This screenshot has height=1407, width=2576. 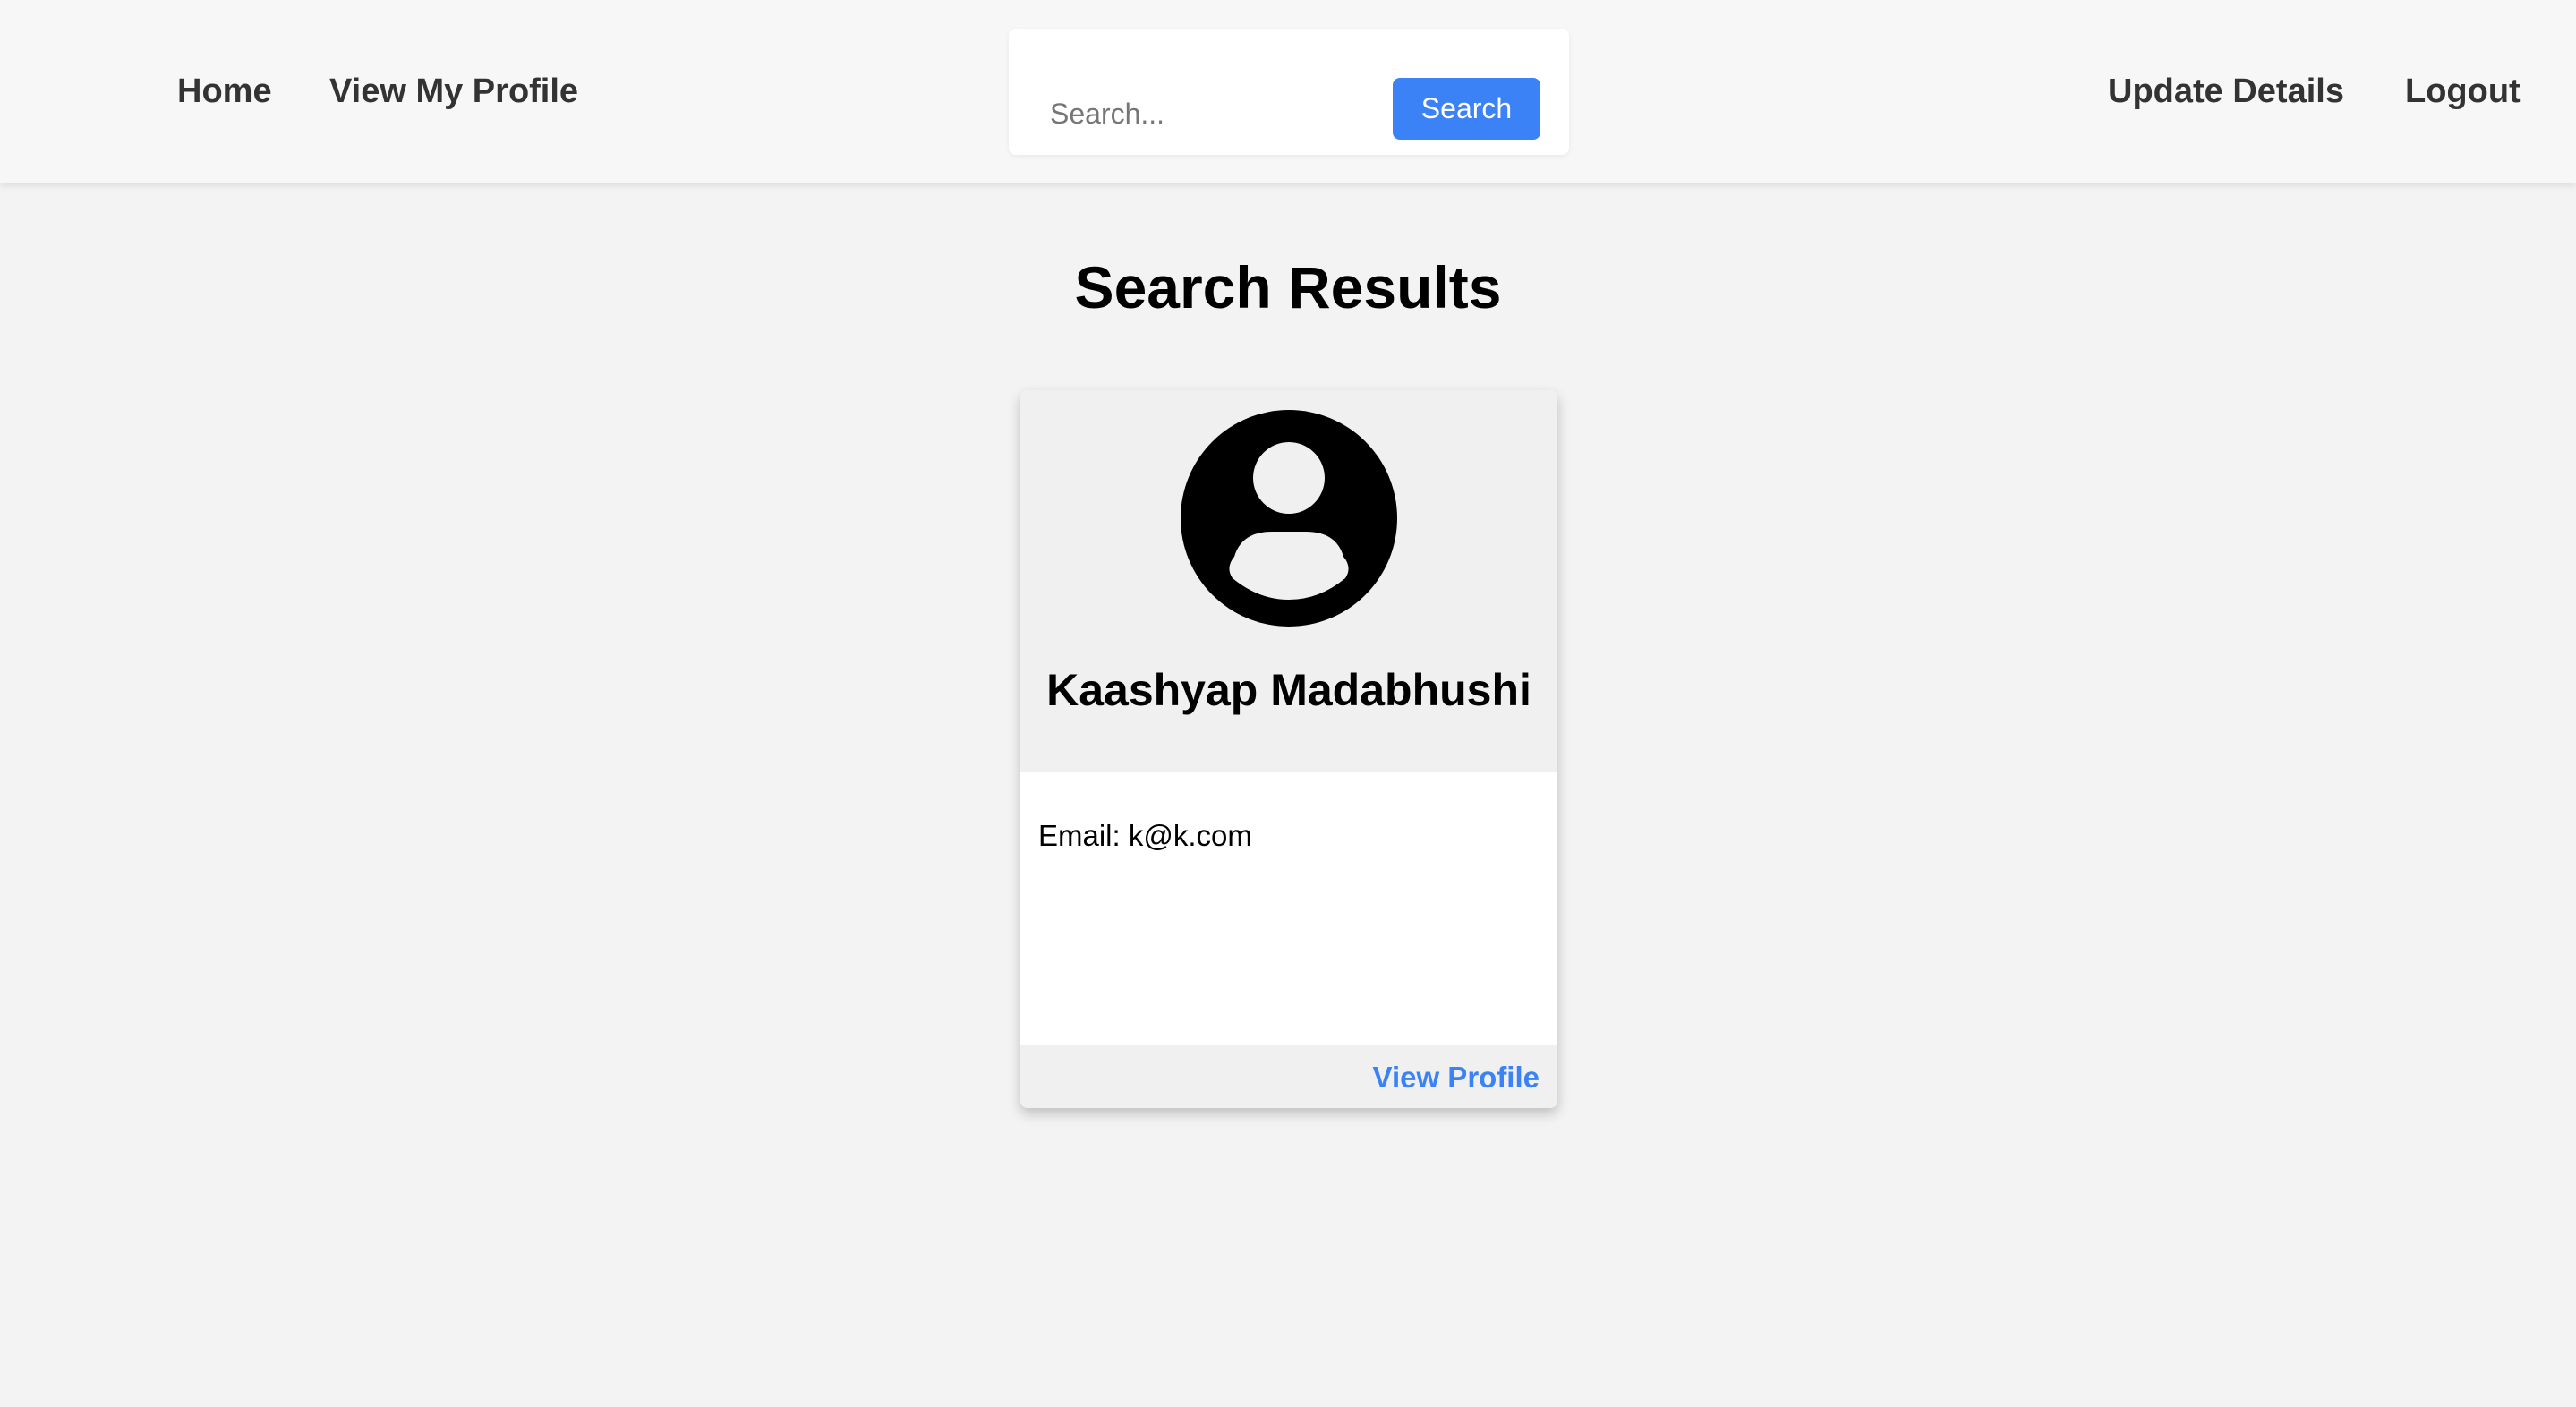 I want to click on search-form: Search, so click(x=1289, y=92).